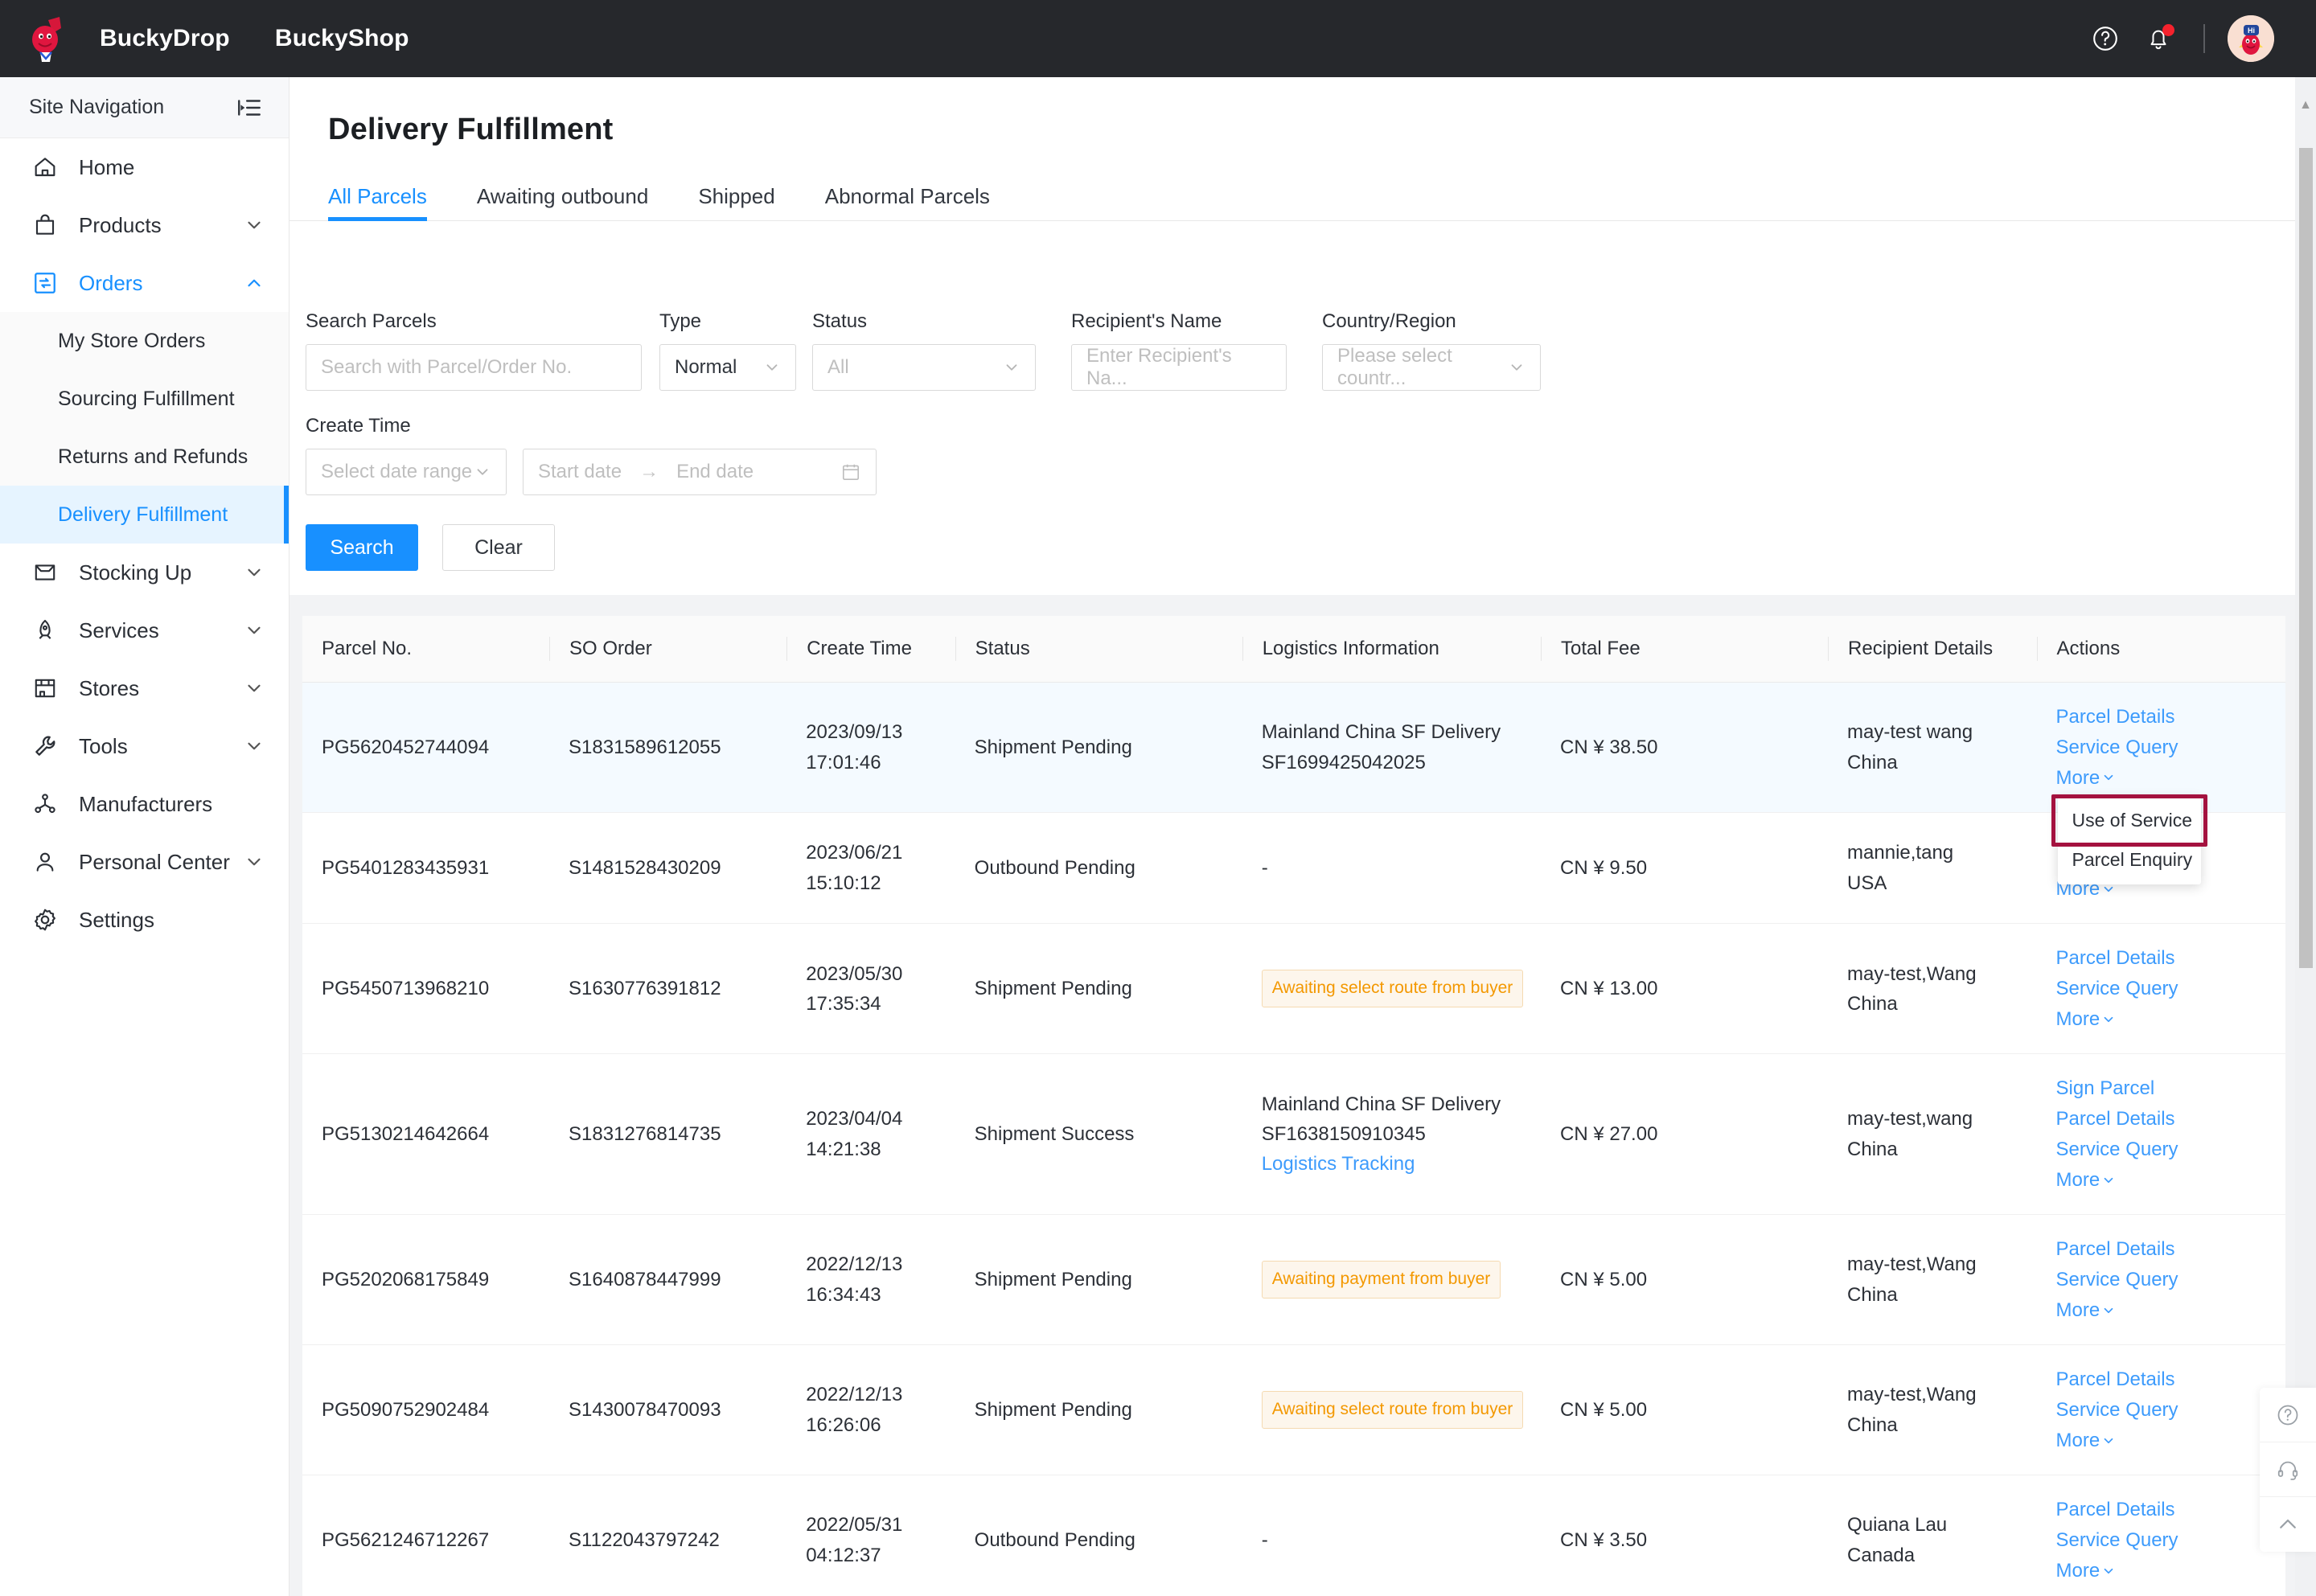  What do you see at coordinates (844, 1003) in the screenshot?
I see `create-clock: 17:35:34` at bounding box center [844, 1003].